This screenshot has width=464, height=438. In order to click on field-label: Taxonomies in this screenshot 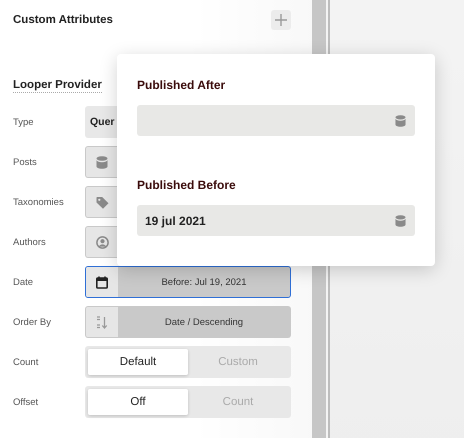, I will do `click(39, 202)`.